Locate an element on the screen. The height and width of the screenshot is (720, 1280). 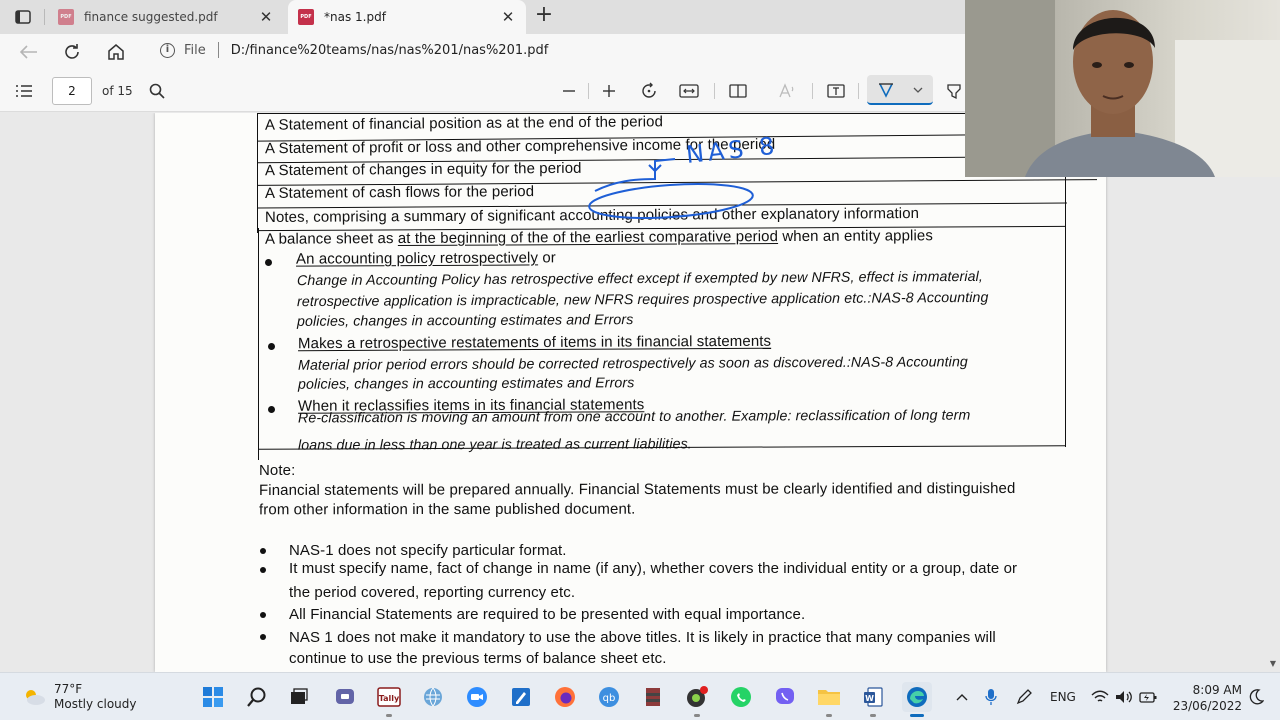
tab-finance-suggested: PDF finance suggested.pdf ✕ is located at coordinates (166, 17).